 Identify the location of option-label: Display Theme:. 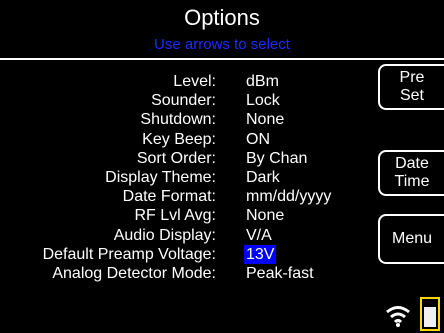
(160, 177).